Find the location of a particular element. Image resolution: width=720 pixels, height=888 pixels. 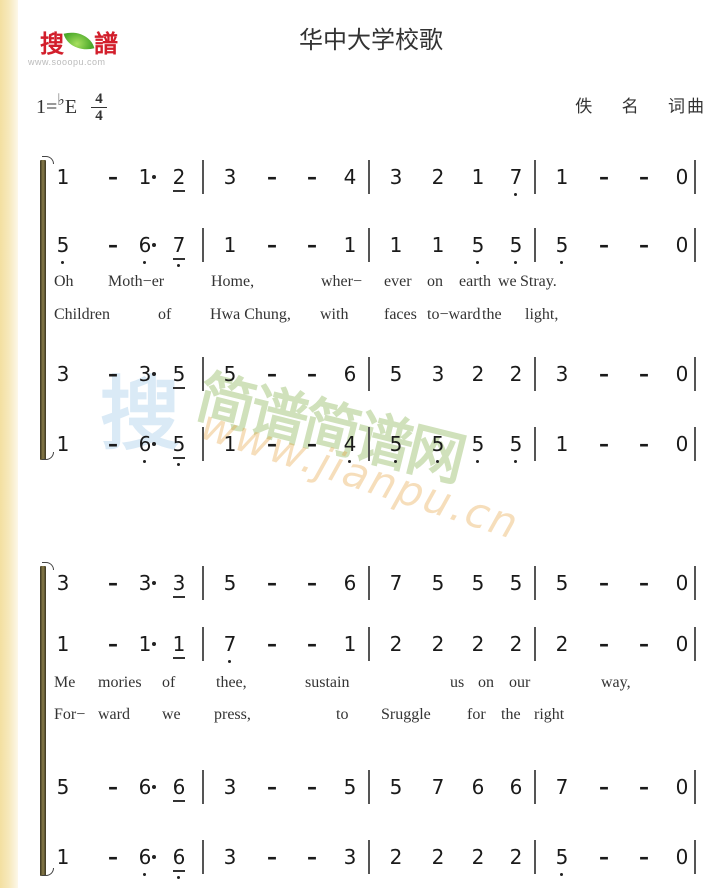

lyric-word: we is located at coordinates (507, 281).